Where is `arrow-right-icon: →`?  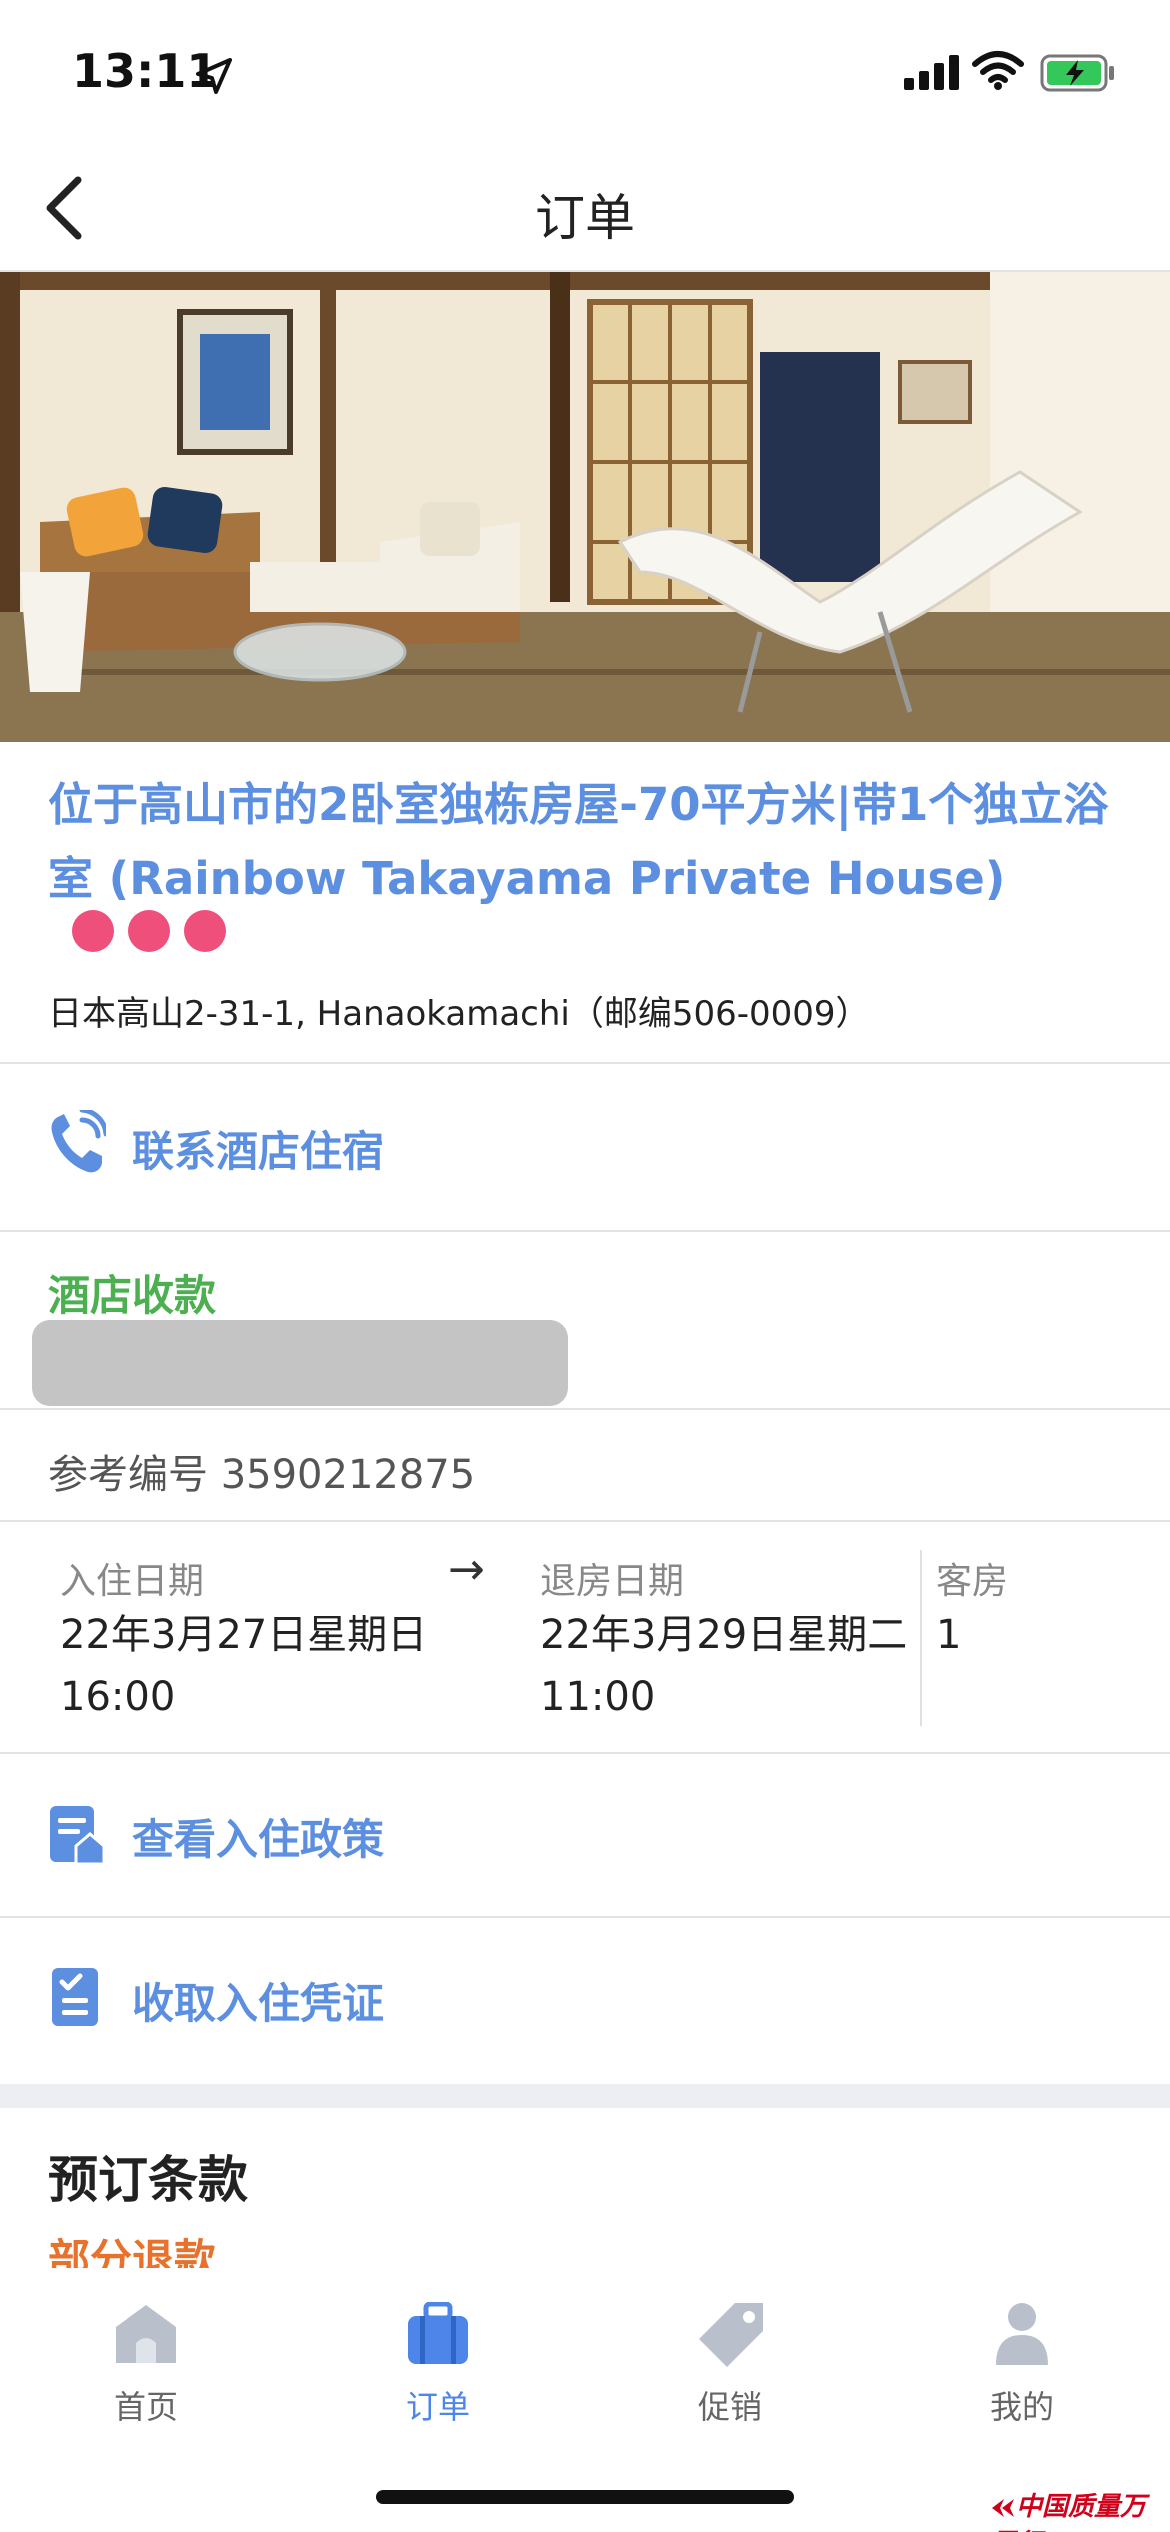
arrow-right-icon: → is located at coordinates (466, 1569).